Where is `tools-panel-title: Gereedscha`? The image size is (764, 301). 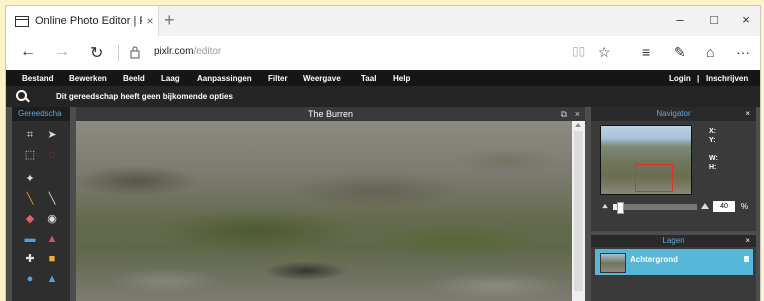
tools-panel-title: Gereedscha is located at coordinates (41, 114).